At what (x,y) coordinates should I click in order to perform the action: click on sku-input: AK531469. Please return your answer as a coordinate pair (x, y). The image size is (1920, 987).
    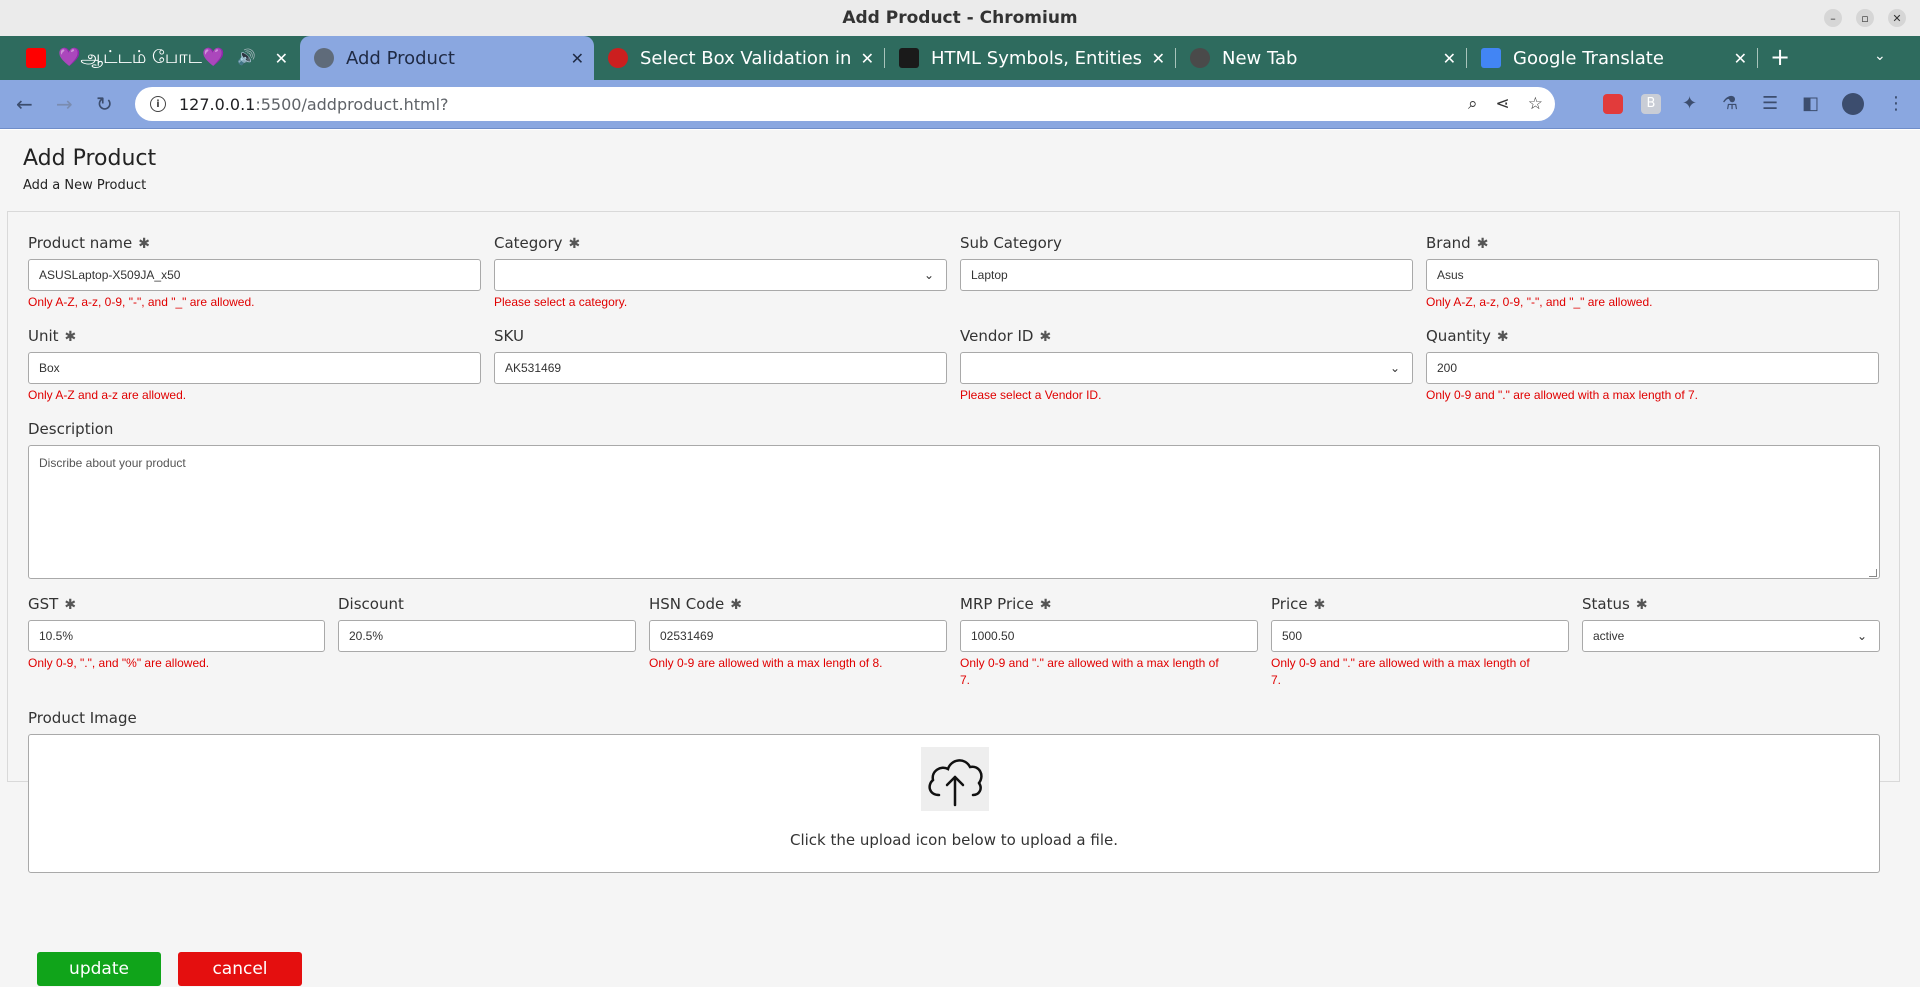
    Looking at the image, I should click on (720, 368).